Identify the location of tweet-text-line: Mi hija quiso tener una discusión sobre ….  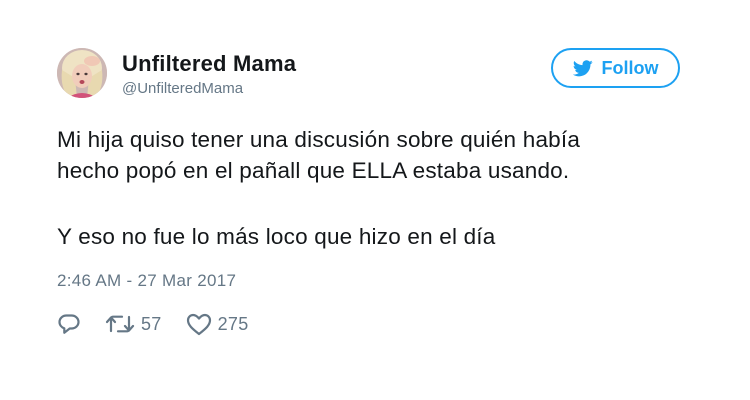
(319, 139).